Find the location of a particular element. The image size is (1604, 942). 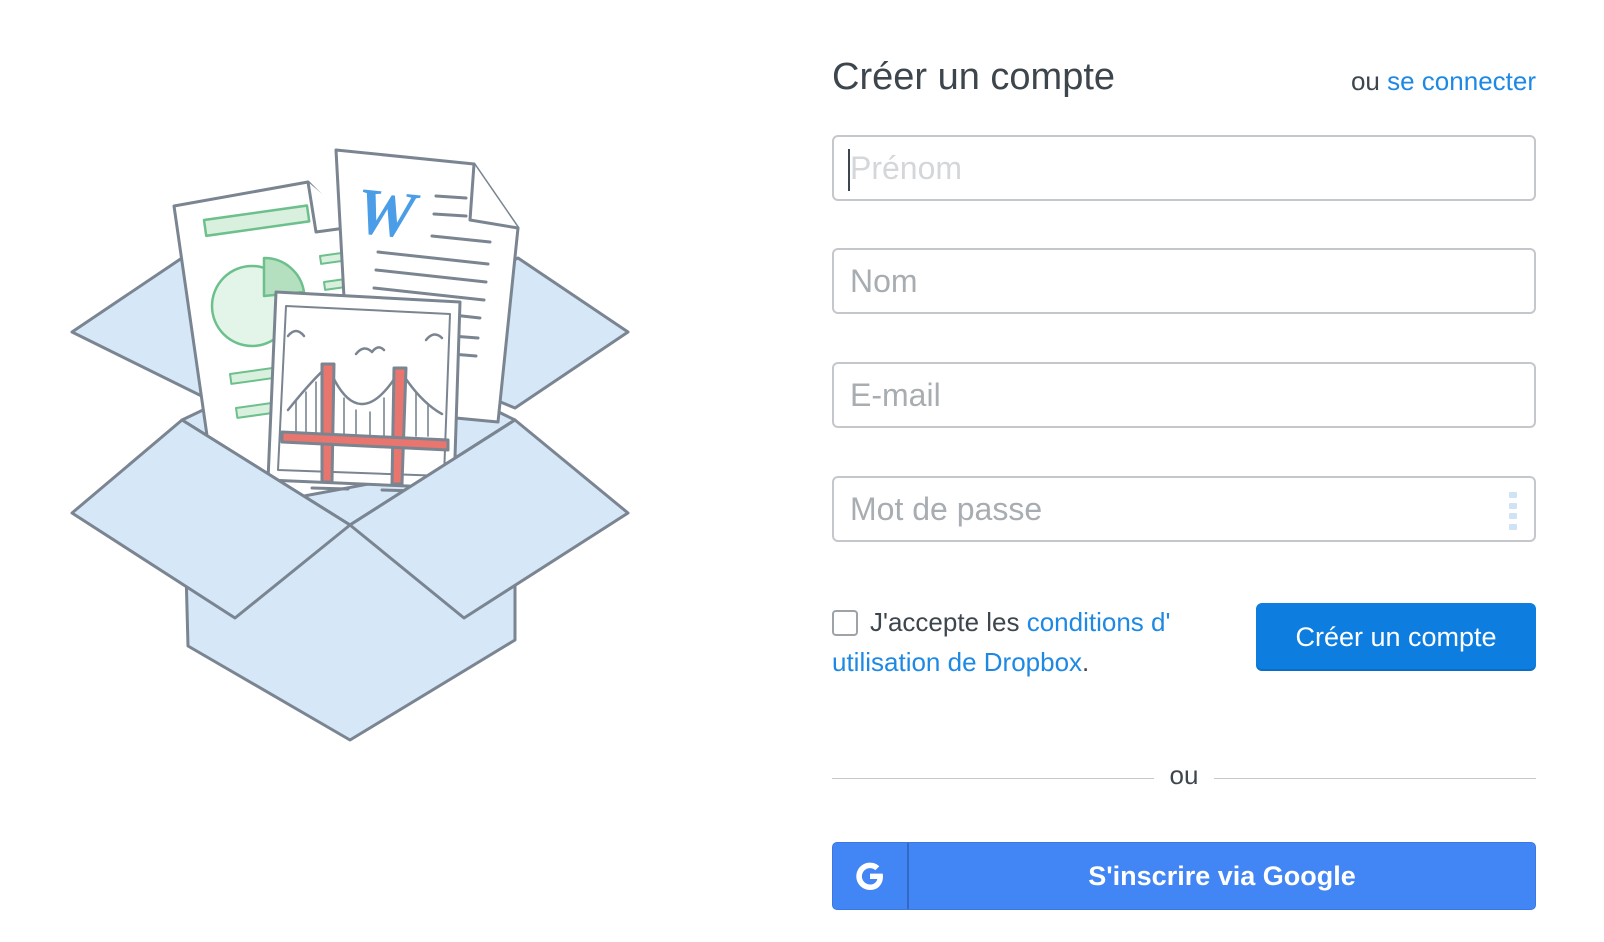

google-icon-container is located at coordinates (871, 876).